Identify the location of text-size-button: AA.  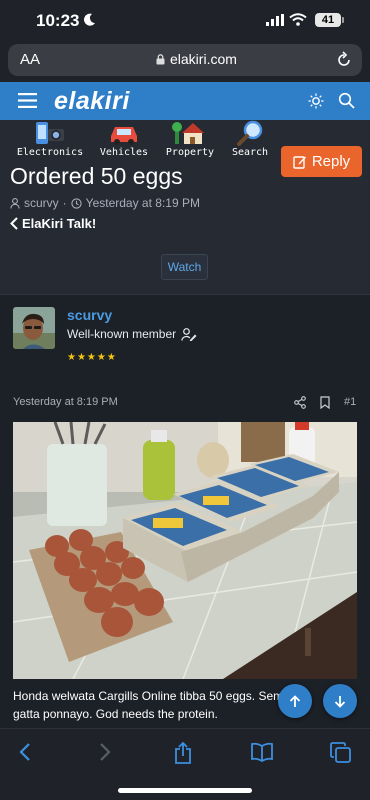
(30, 59).